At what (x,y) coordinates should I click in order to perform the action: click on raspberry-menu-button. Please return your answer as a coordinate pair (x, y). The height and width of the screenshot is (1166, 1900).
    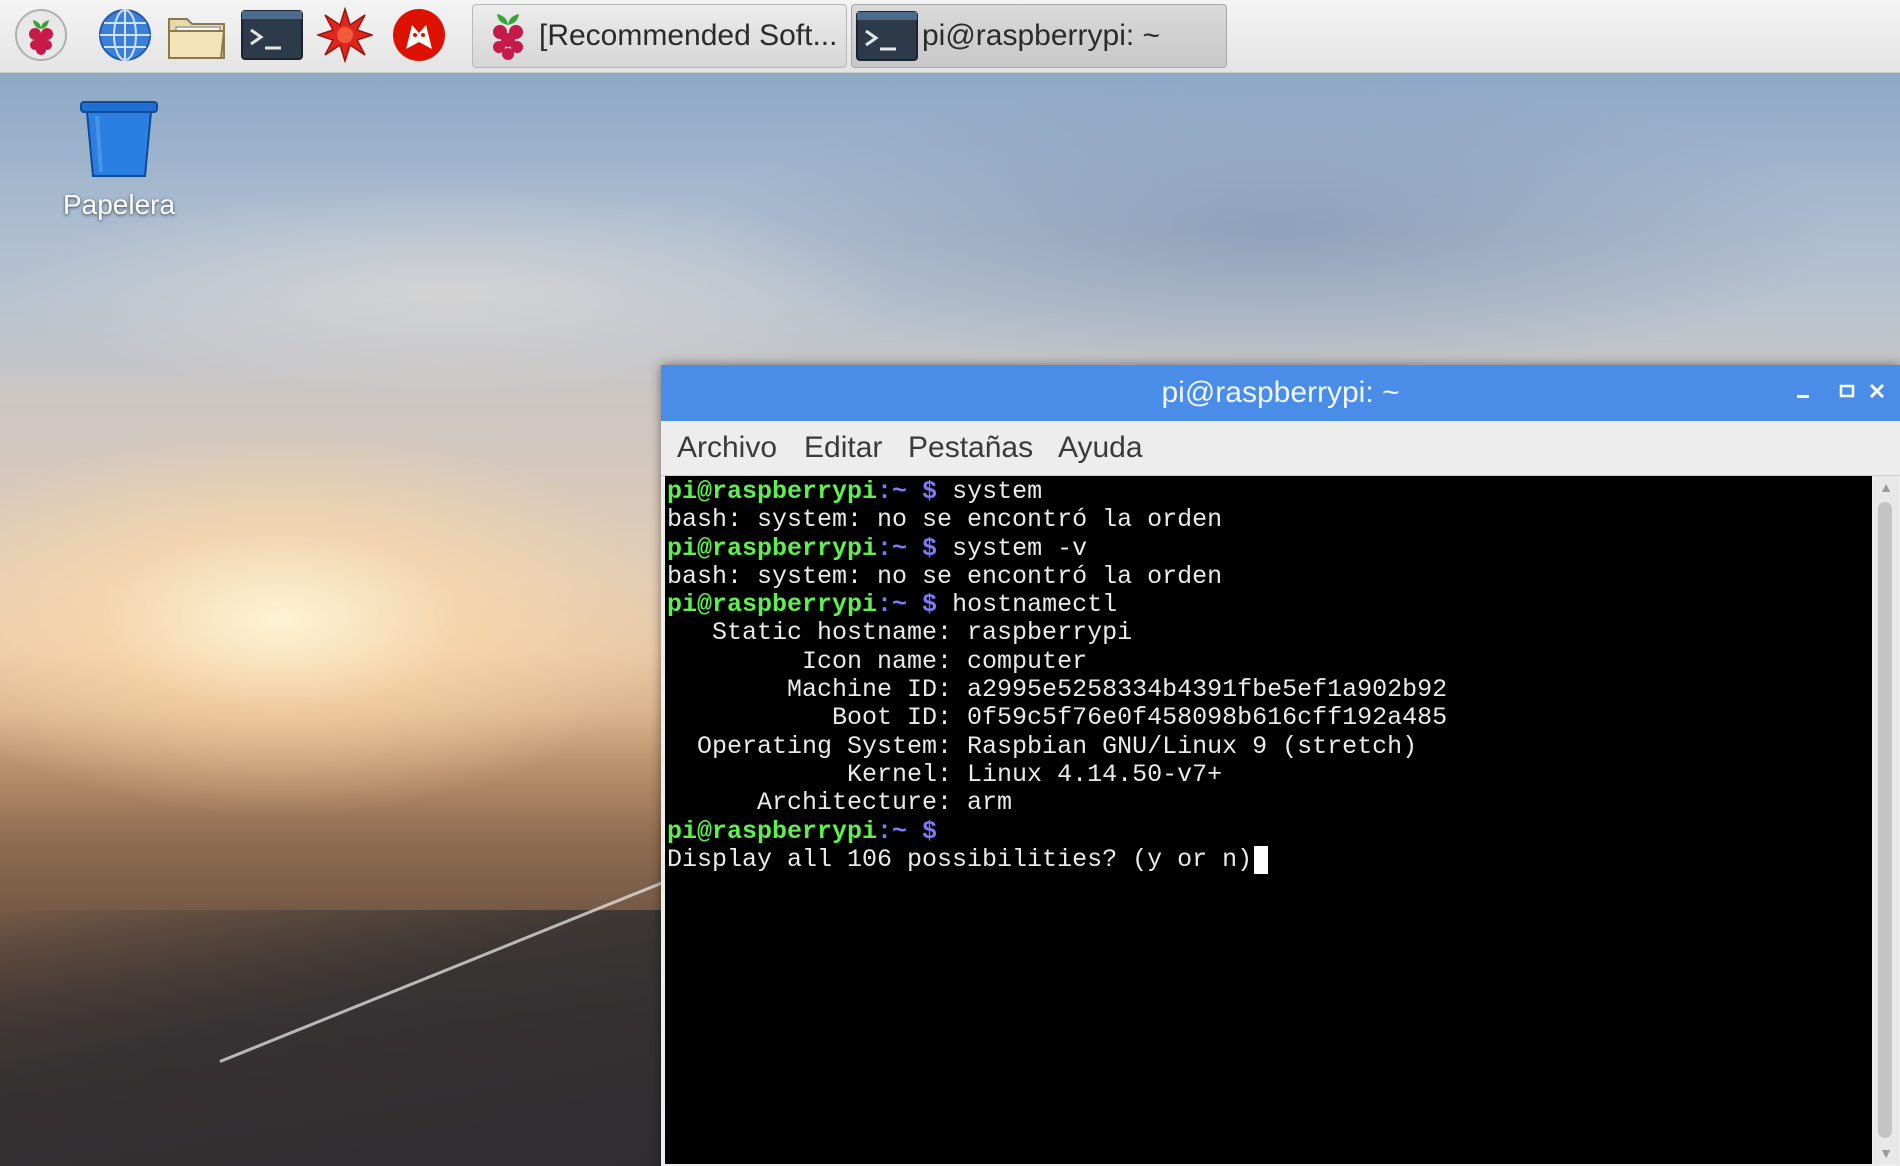
    Looking at the image, I should click on (41, 37).